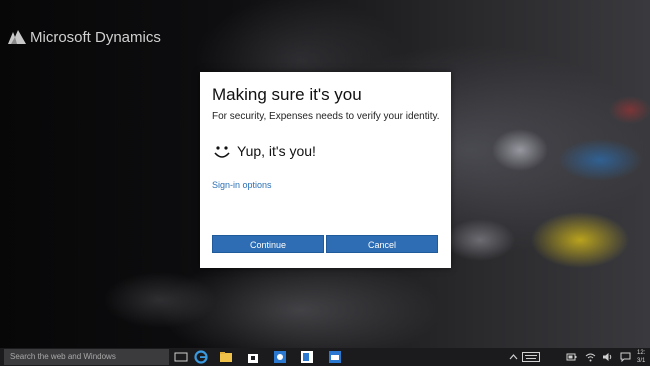 This screenshot has width=650, height=366. I want to click on wifi-icon, so click(590, 357).